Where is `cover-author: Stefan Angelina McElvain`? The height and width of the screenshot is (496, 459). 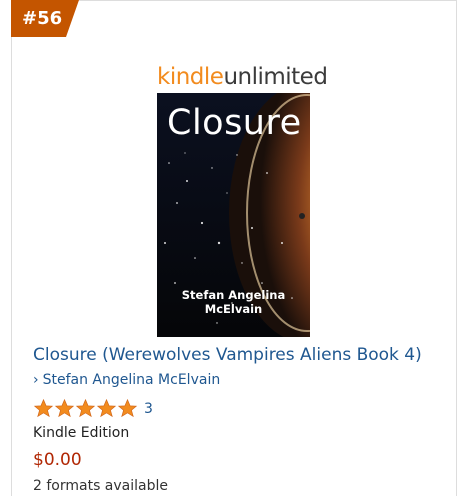
cover-author: Stefan Angelina McElvain is located at coordinates (233, 302).